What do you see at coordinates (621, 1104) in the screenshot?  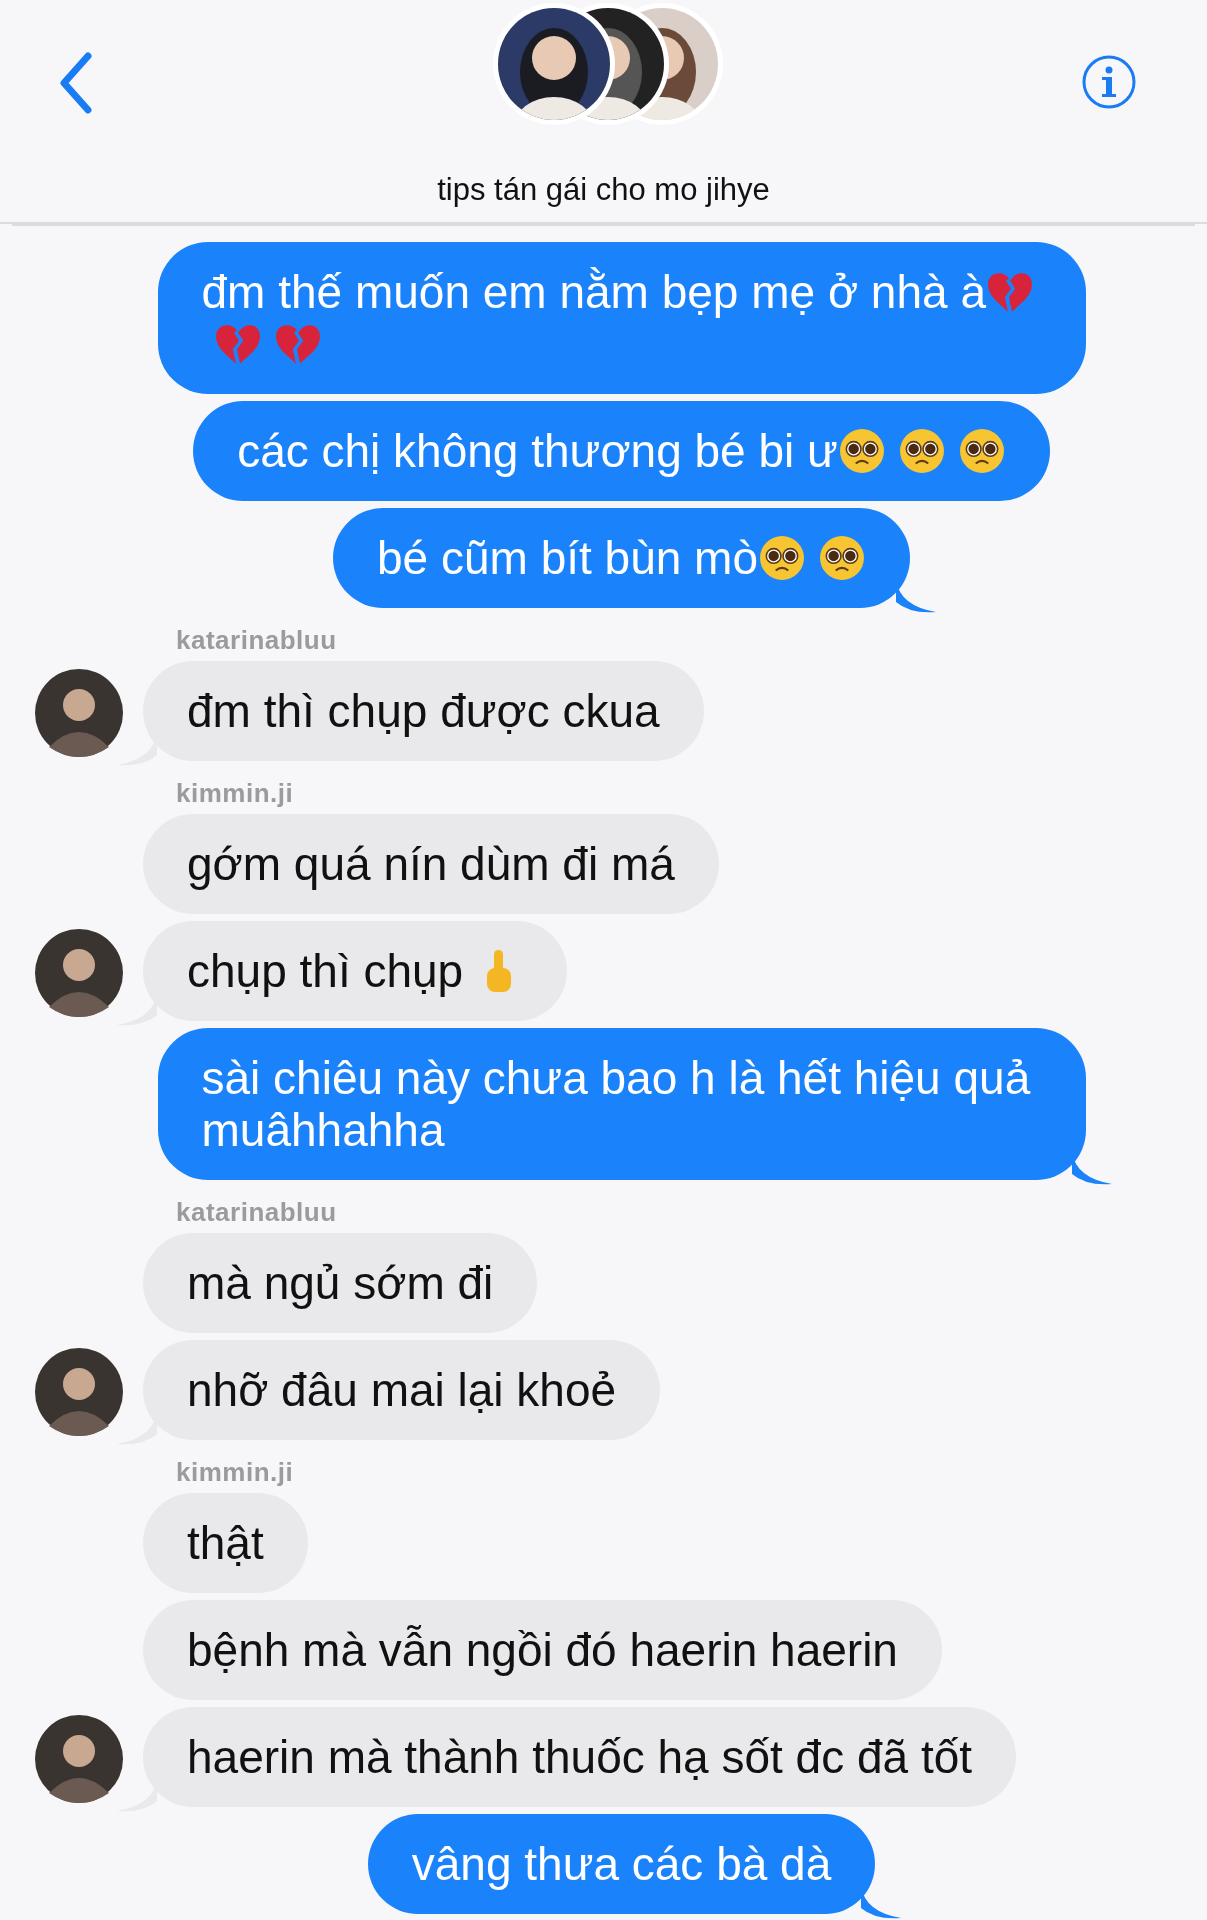 I see `message-bubble: sài chiêu này chưa bao h là hết hiệu quả muâhhahha` at bounding box center [621, 1104].